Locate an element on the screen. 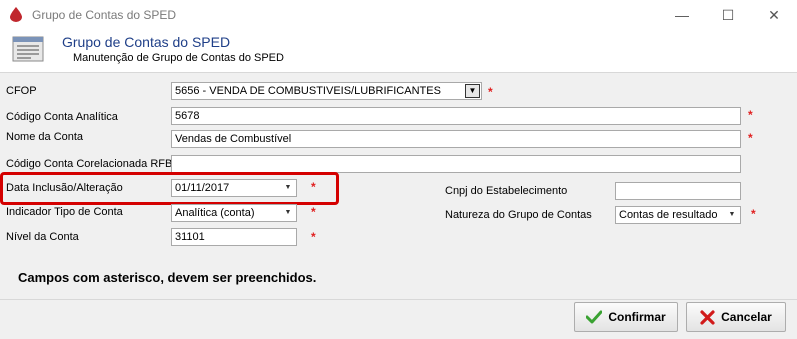  form-header-icon is located at coordinates (28, 49).